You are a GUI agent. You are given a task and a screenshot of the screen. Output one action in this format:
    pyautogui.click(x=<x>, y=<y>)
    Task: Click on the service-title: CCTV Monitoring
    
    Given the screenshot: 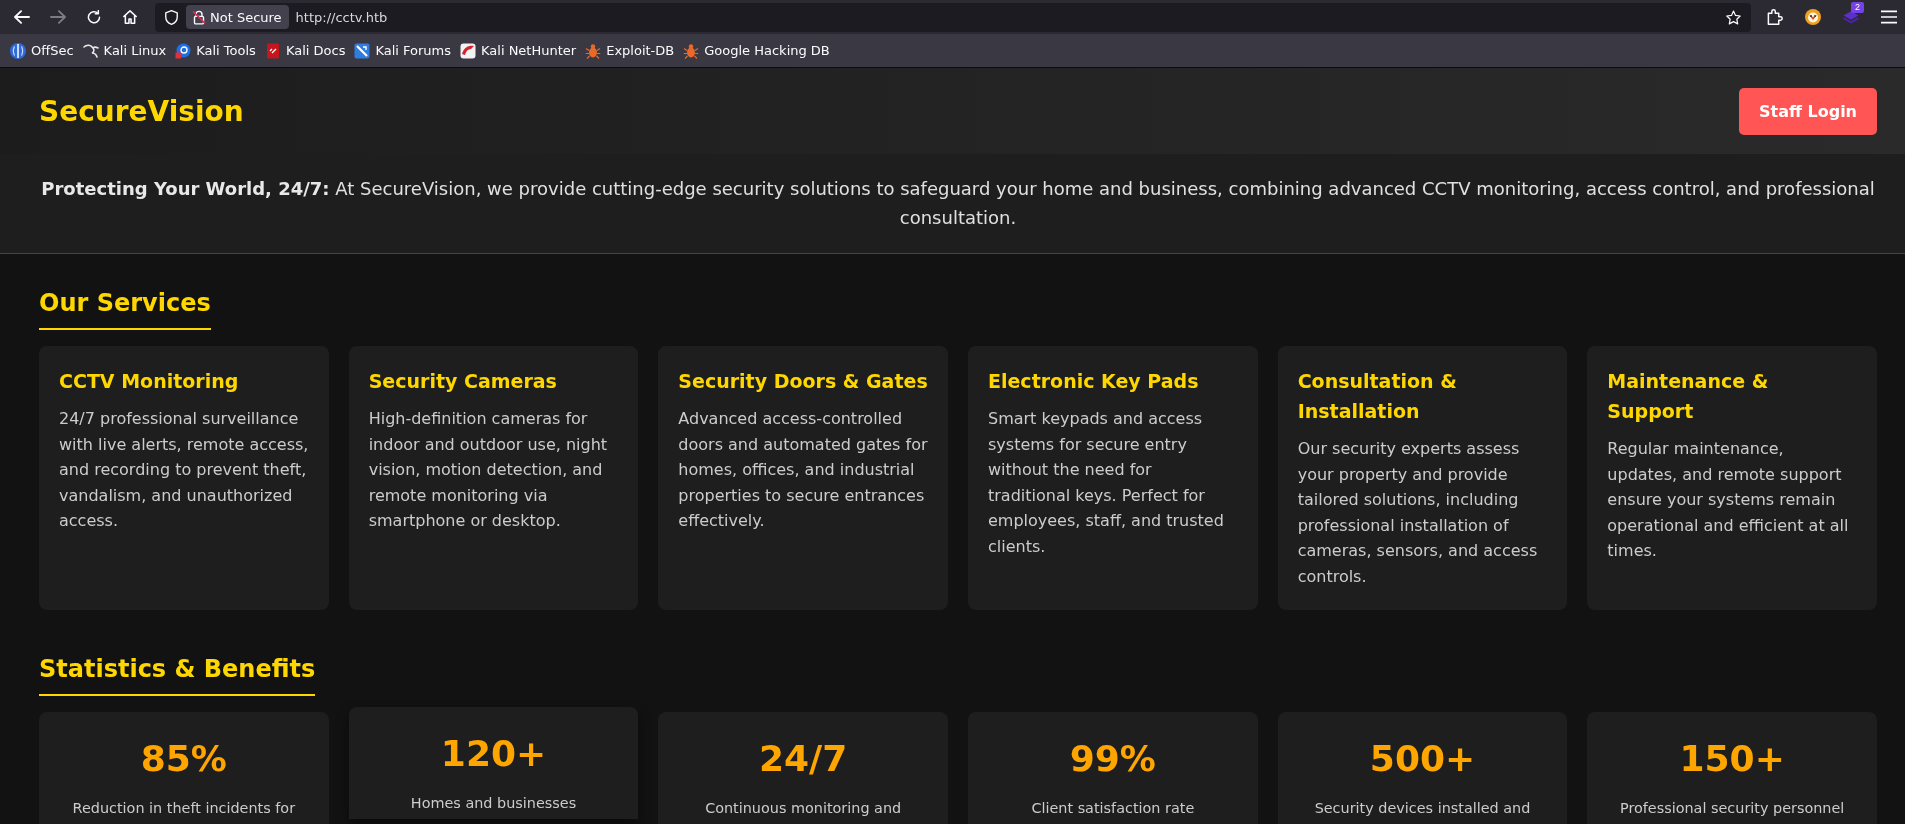 What is the action you would take?
    pyautogui.click(x=149, y=381)
    